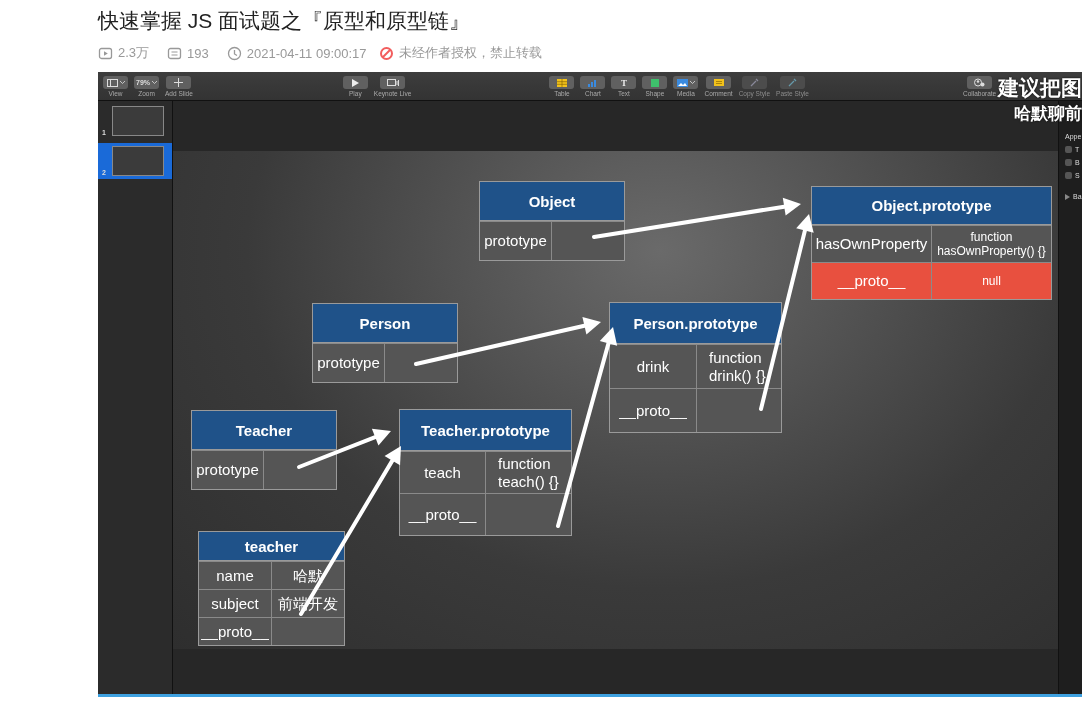  I want to click on table-header: Person, so click(385, 323).